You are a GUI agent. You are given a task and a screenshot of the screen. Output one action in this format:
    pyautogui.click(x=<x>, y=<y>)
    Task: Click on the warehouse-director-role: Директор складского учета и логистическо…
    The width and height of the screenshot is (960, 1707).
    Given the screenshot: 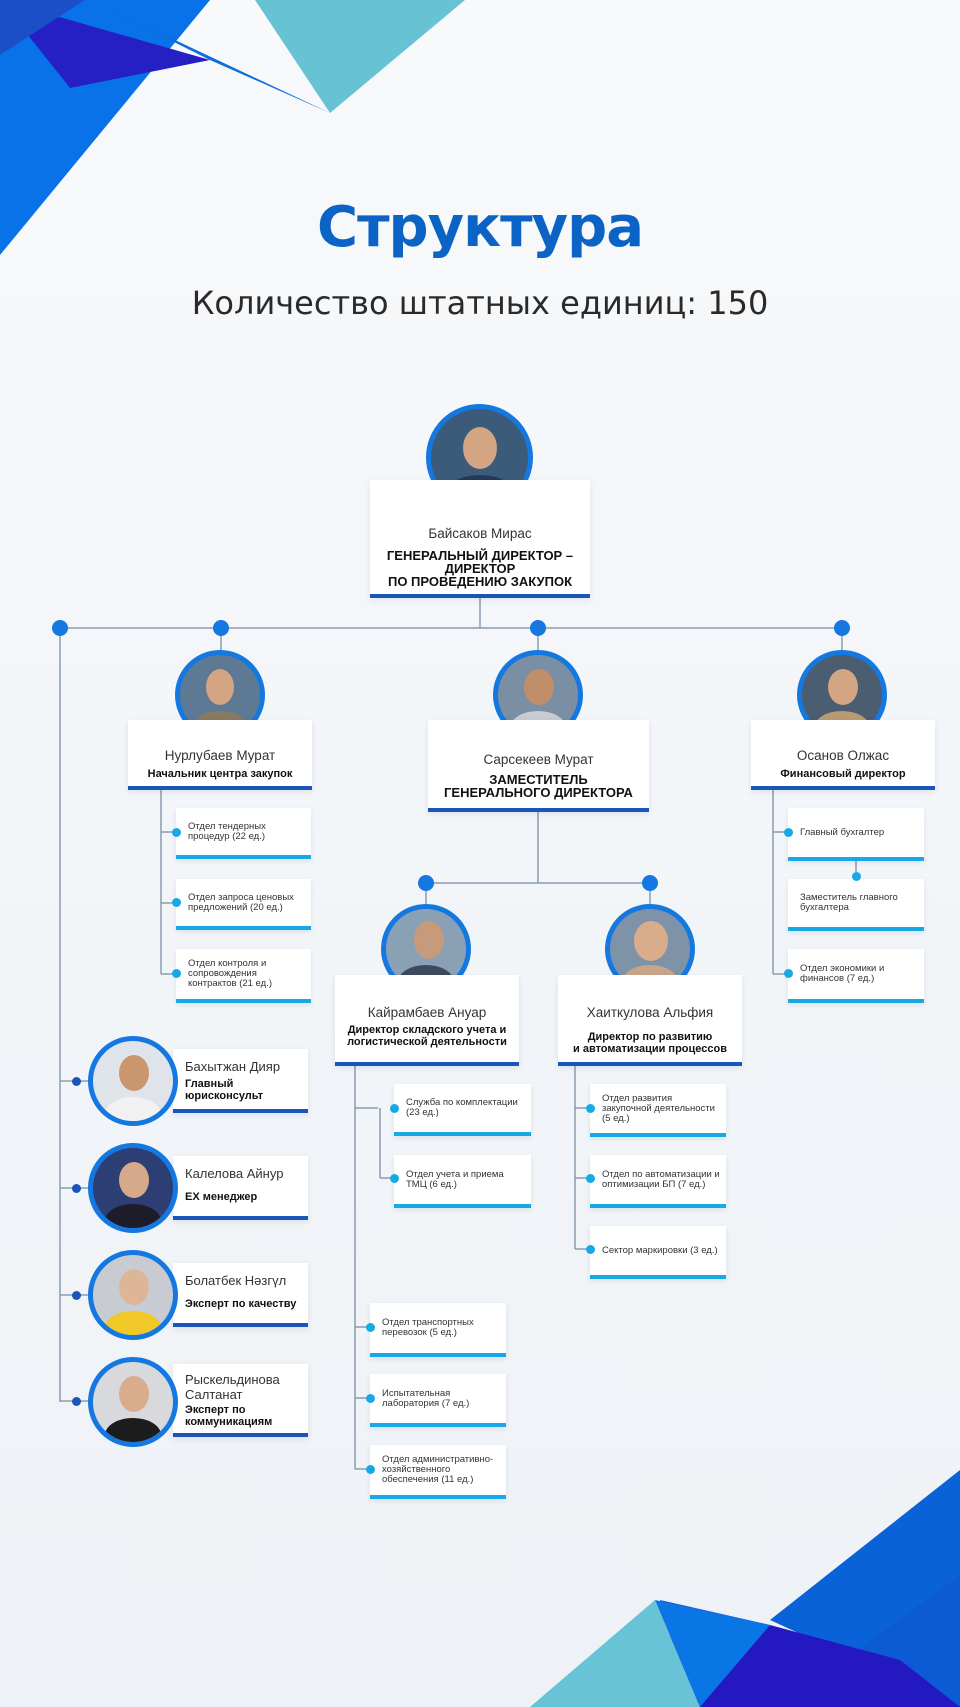 What is the action you would take?
    pyautogui.click(x=427, y=1036)
    